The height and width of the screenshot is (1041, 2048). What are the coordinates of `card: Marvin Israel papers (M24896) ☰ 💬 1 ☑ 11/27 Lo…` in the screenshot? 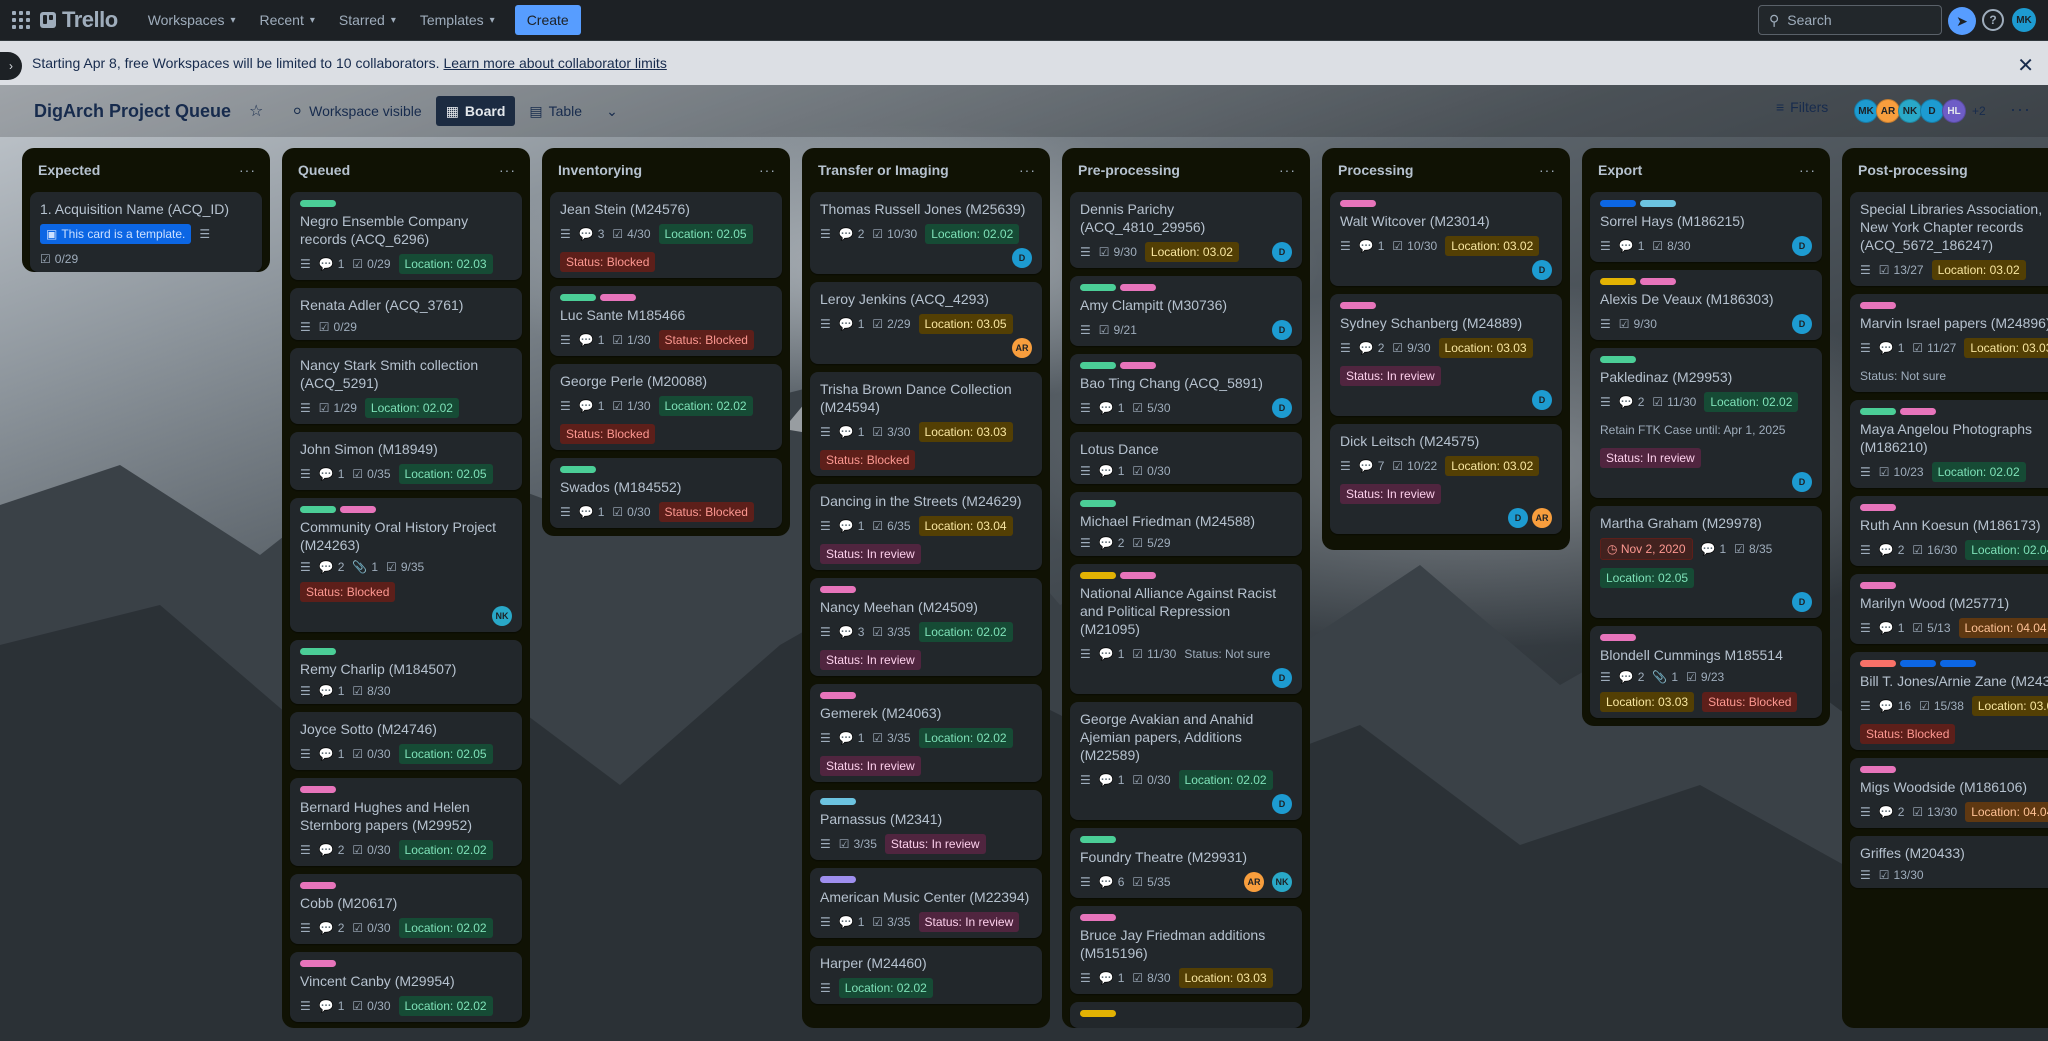 It's located at (1949, 343).